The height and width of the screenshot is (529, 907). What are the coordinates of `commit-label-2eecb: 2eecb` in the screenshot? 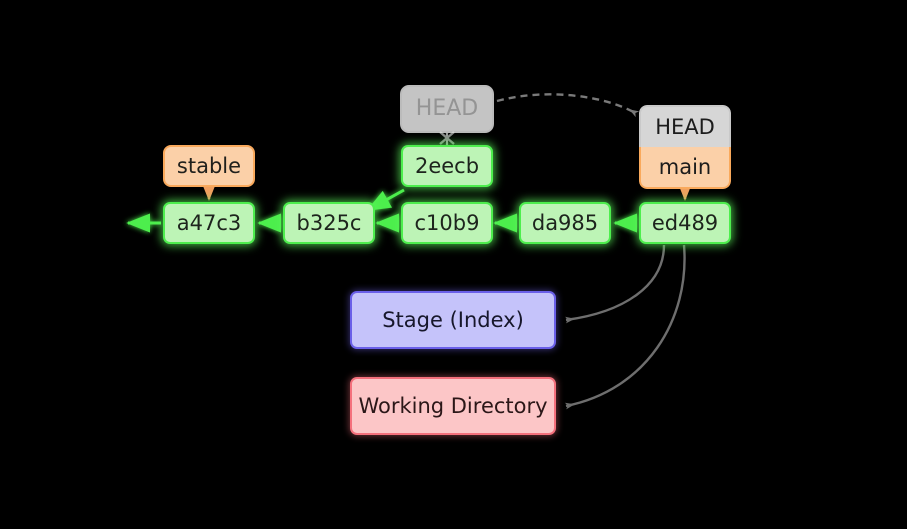 It's located at (447, 165).